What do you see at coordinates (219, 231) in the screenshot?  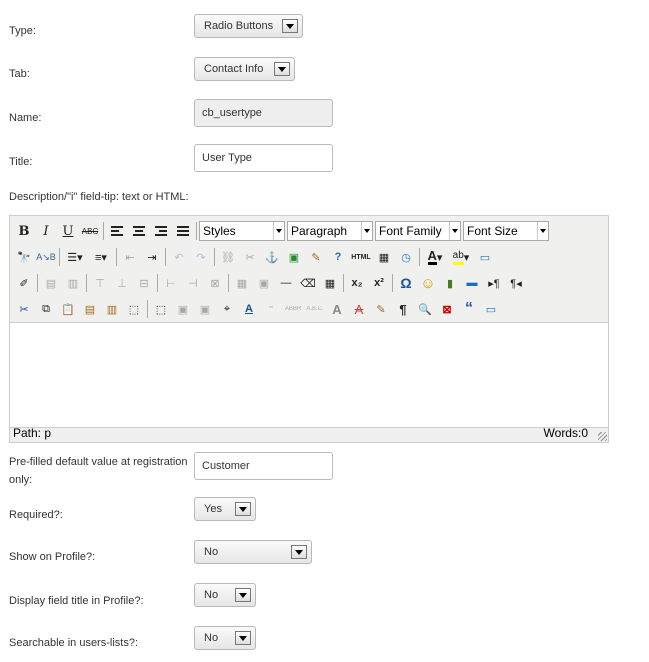 I see `styles-dropdown-value: Styles` at bounding box center [219, 231].